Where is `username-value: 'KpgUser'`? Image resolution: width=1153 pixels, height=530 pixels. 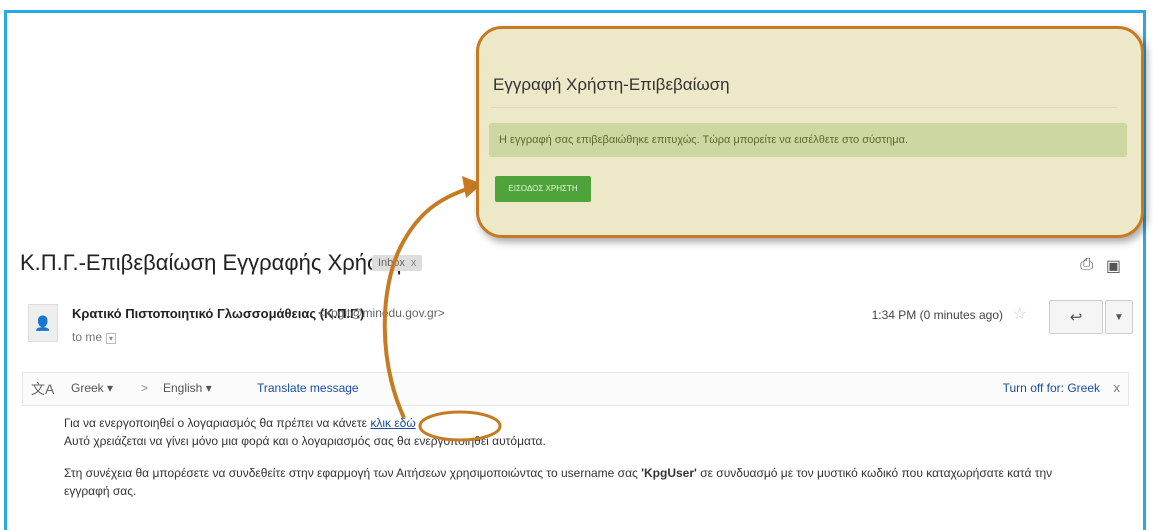 username-value: 'KpgUser' is located at coordinates (669, 473).